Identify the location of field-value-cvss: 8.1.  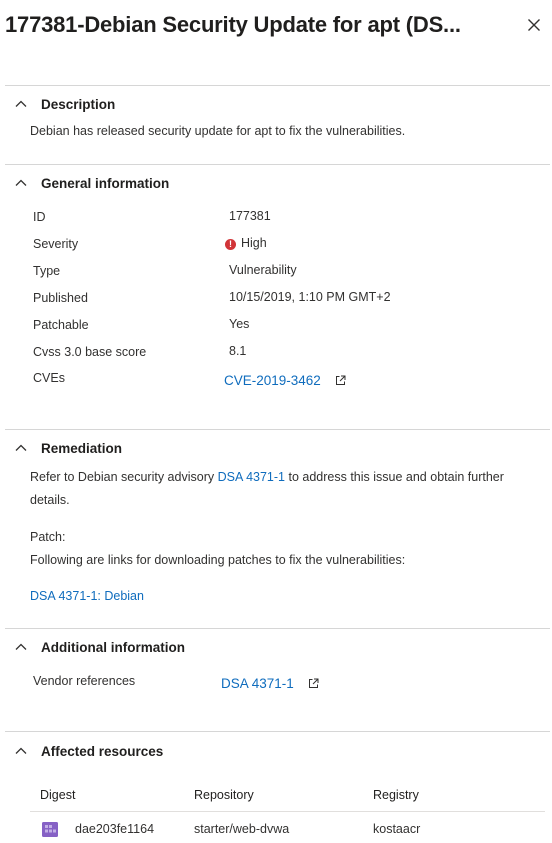
(238, 351).